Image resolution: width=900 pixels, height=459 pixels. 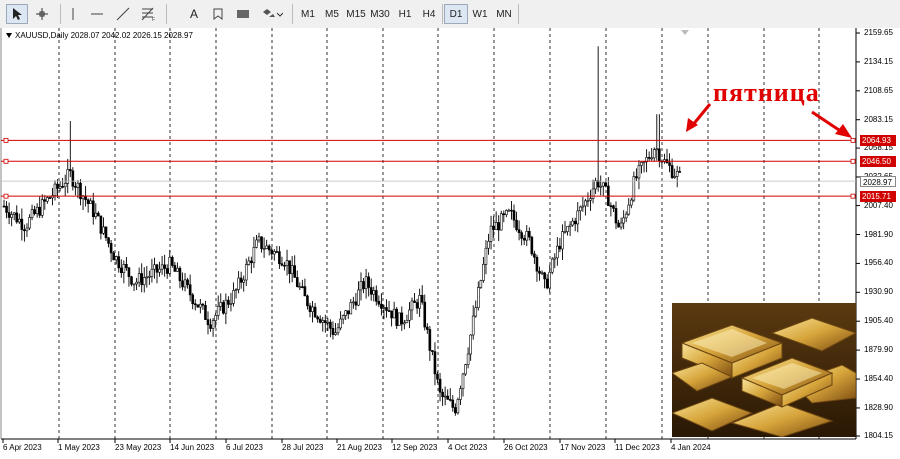 I want to click on time-axis-label: 4 Jan 2024, so click(x=691, y=447).